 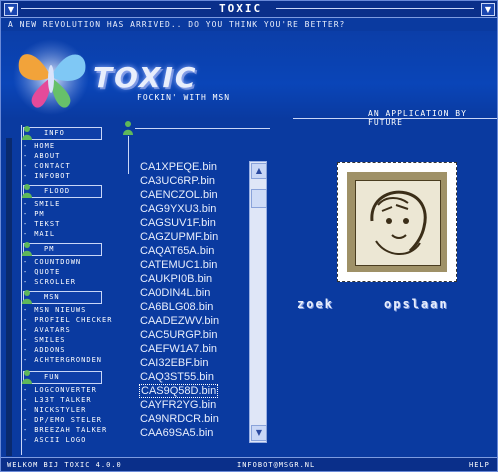 I want to click on sidebar-item: - ABOUT, so click(x=41, y=156).